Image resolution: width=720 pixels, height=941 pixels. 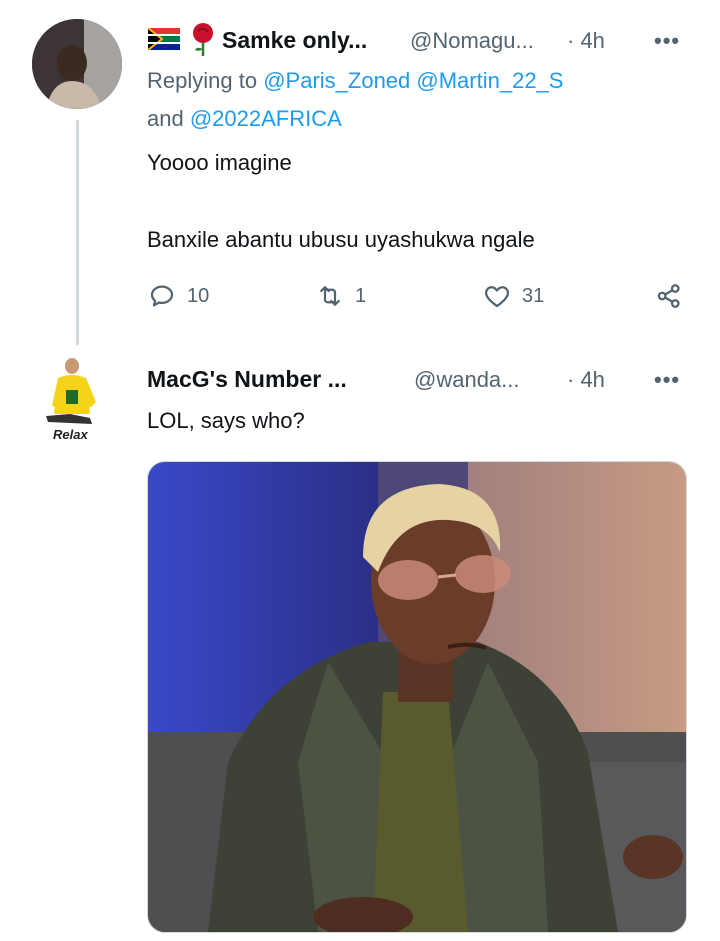 I want to click on tweet1-text-line: Banxile abantu ubusu uyashukwa ngale, so click(x=341, y=239).